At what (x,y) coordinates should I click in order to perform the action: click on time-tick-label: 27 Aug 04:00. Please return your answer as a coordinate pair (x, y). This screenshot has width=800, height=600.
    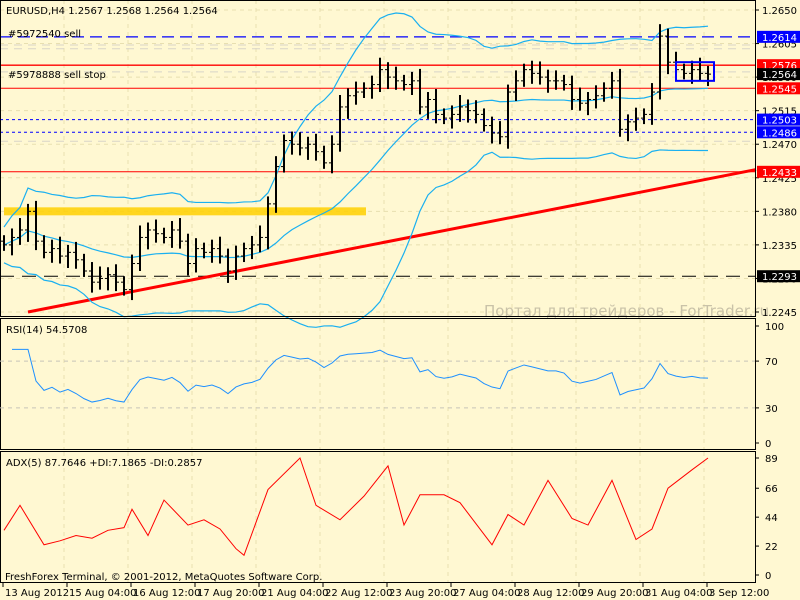
    Looking at the image, I should click on (486, 593).